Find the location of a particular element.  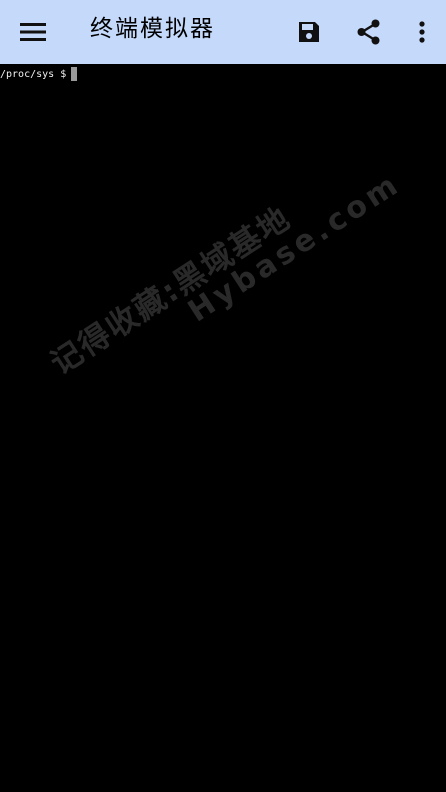

save-button is located at coordinates (309, 32).